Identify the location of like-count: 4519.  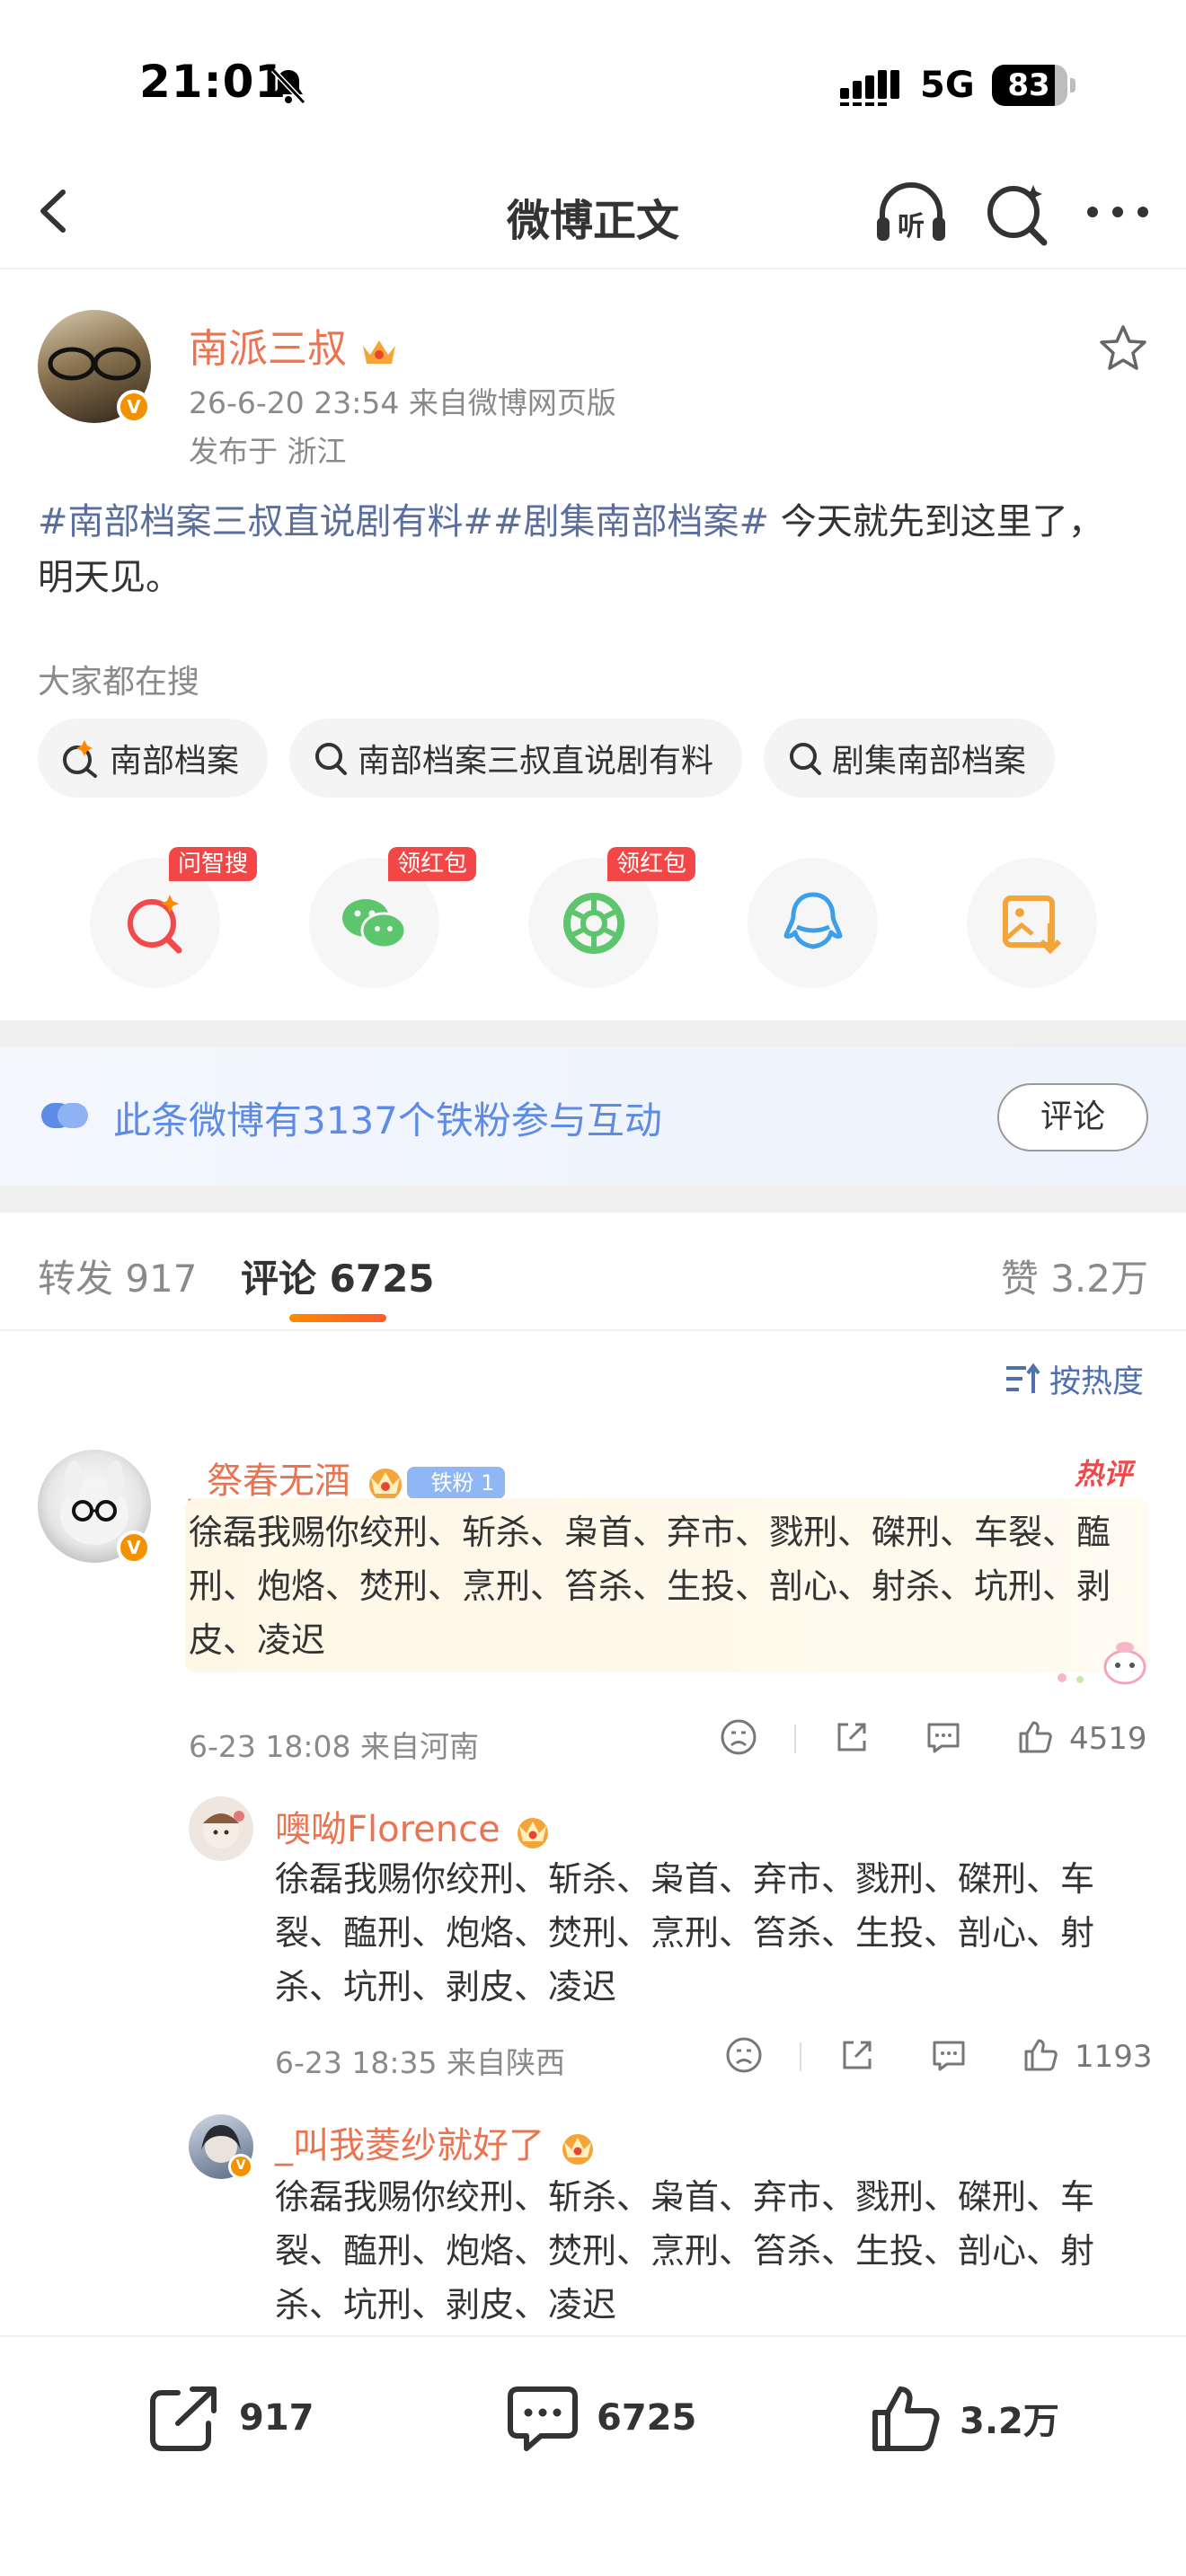
(1108, 1739).